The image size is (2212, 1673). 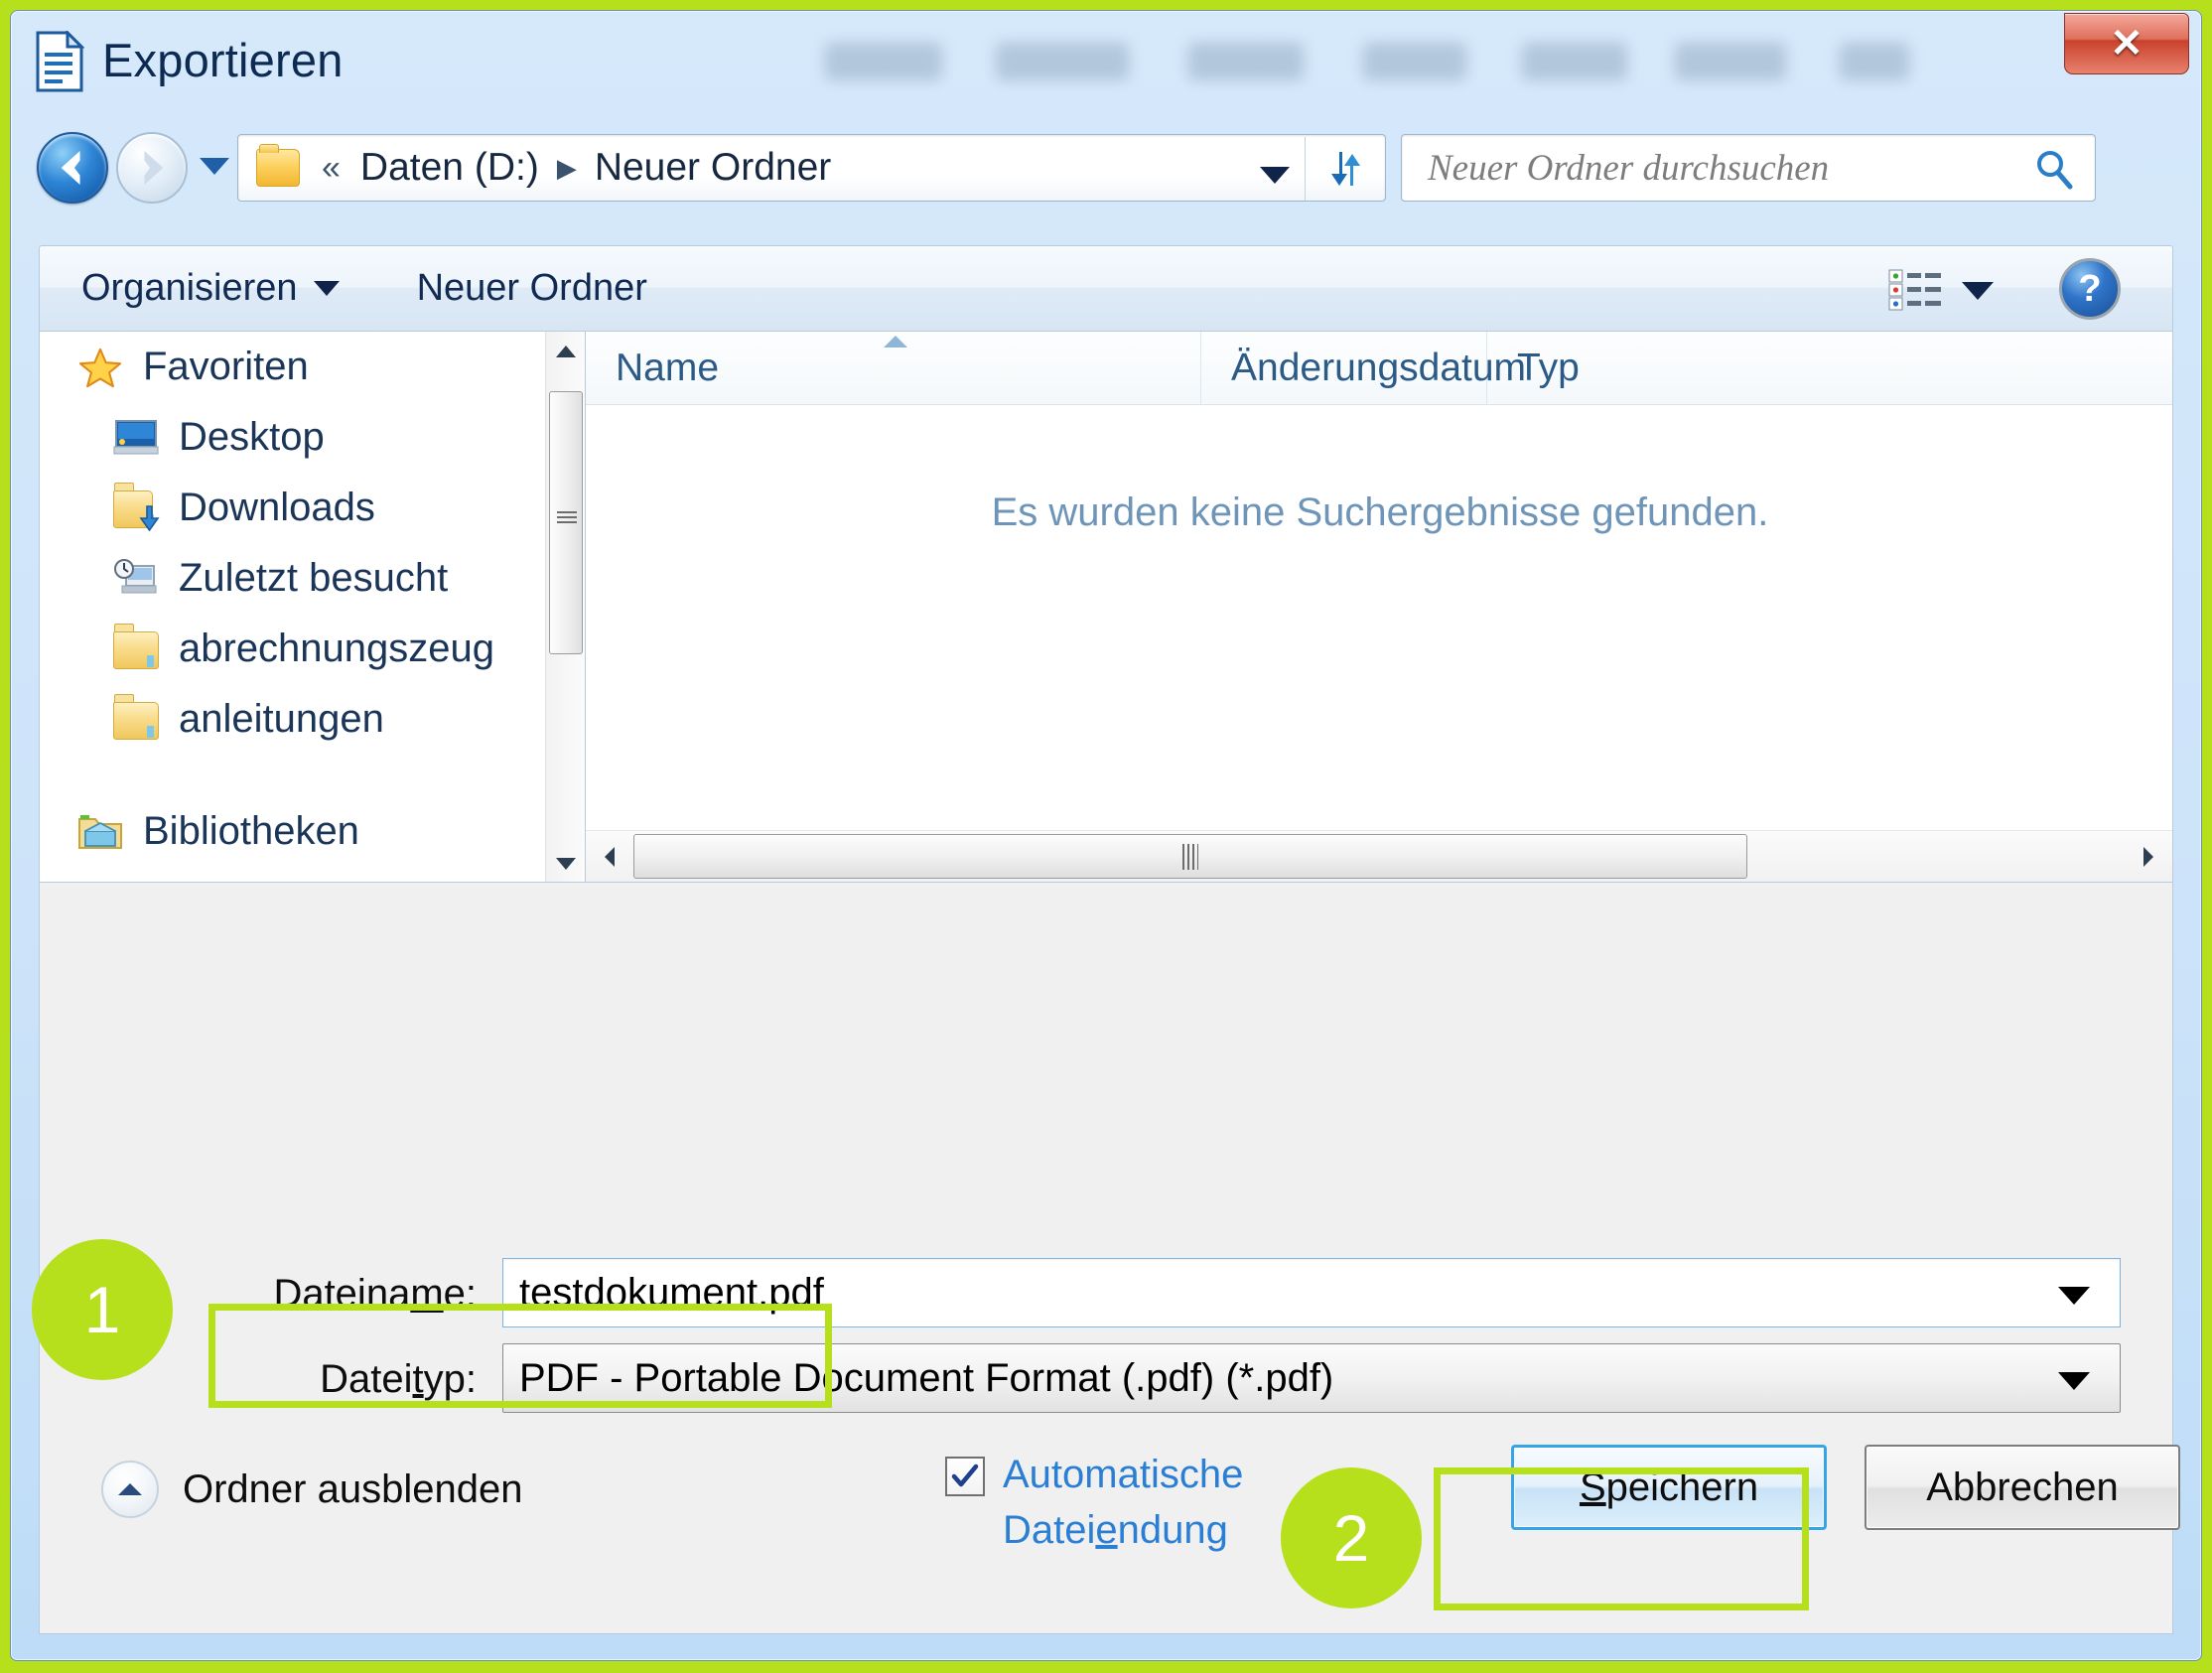 What do you see at coordinates (566, 522) in the screenshot?
I see `sidebar-scroll-thumb` at bounding box center [566, 522].